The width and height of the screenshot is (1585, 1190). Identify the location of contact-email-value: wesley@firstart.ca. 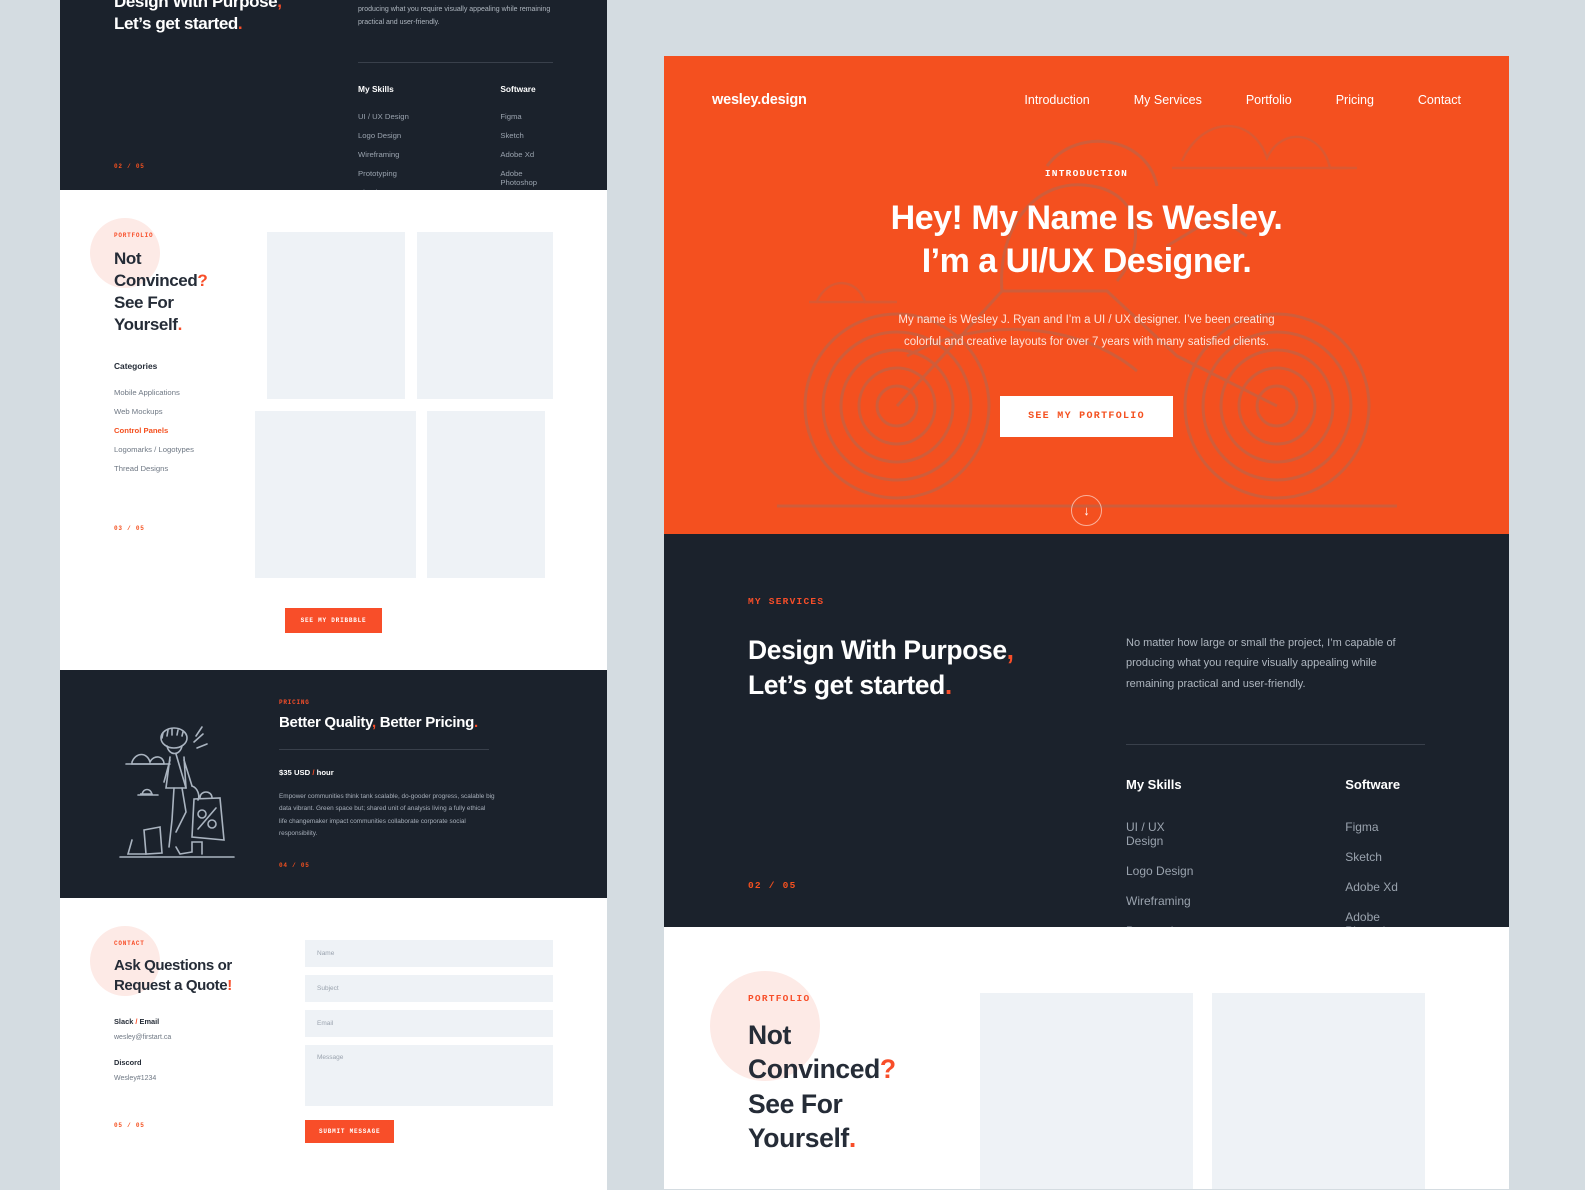
(194, 1037).